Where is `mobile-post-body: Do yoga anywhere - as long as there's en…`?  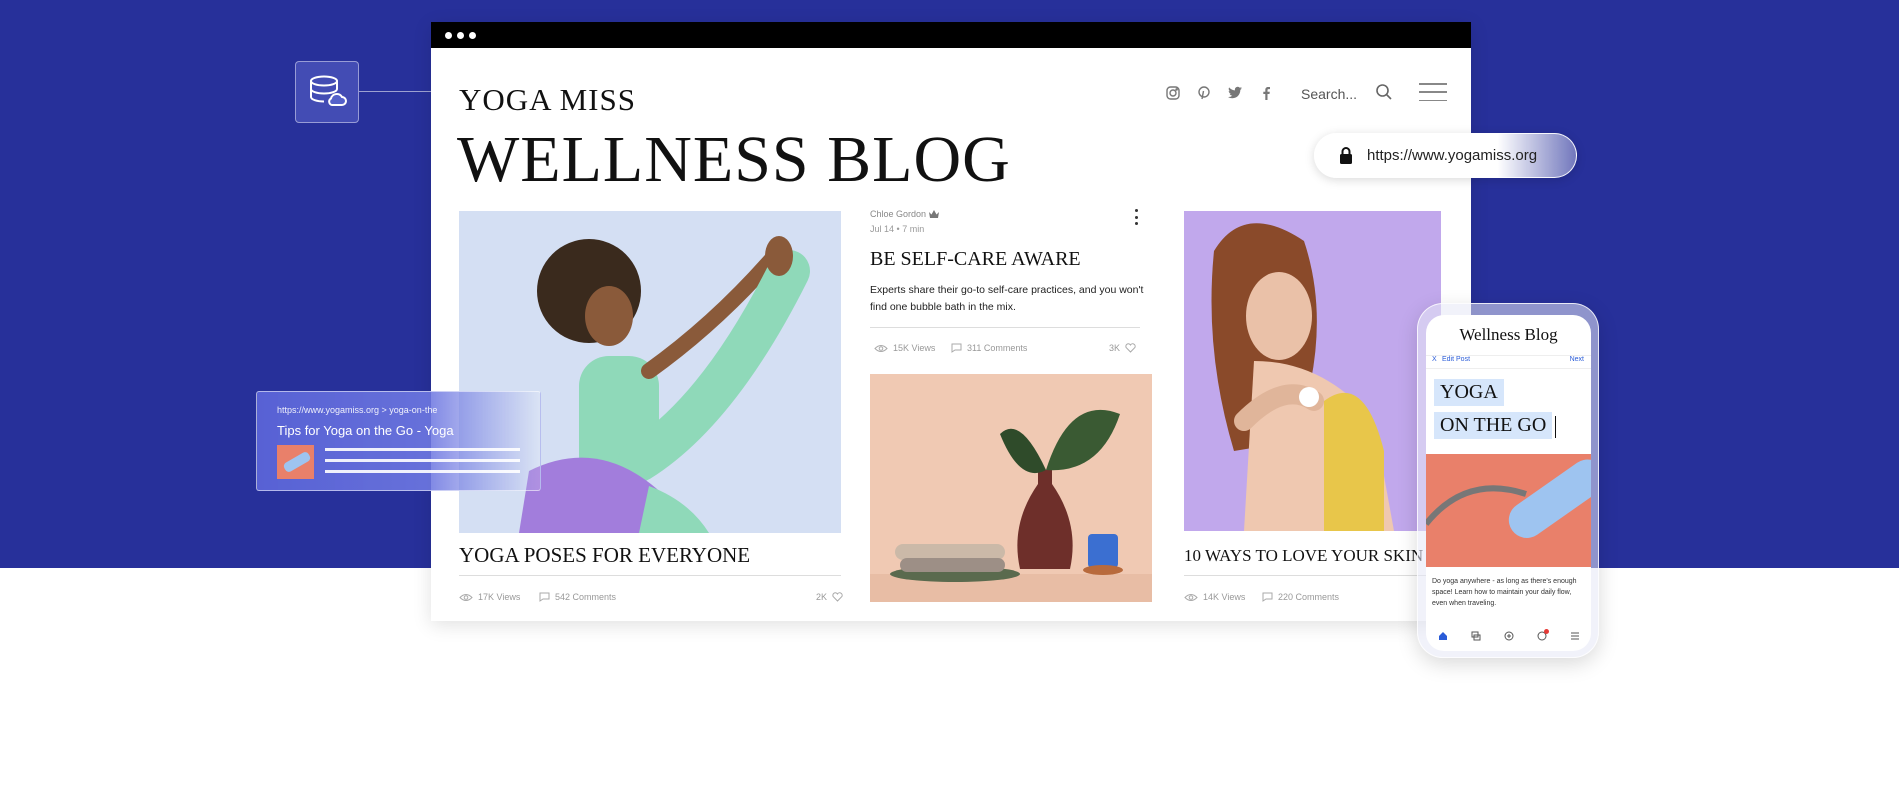 mobile-post-body: Do yoga anywhere - as long as there's en… is located at coordinates (1504, 592).